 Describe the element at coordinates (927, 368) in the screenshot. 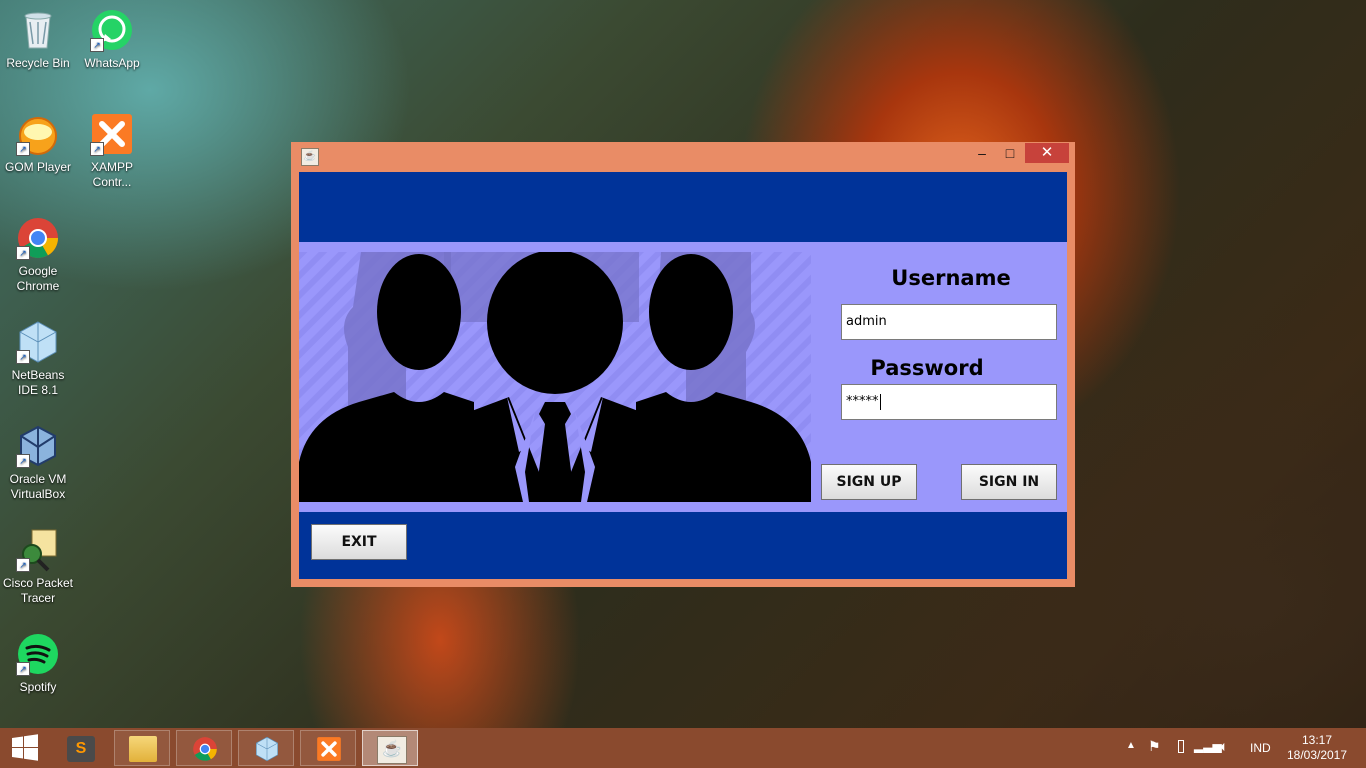

I see `password-label: Password` at that location.